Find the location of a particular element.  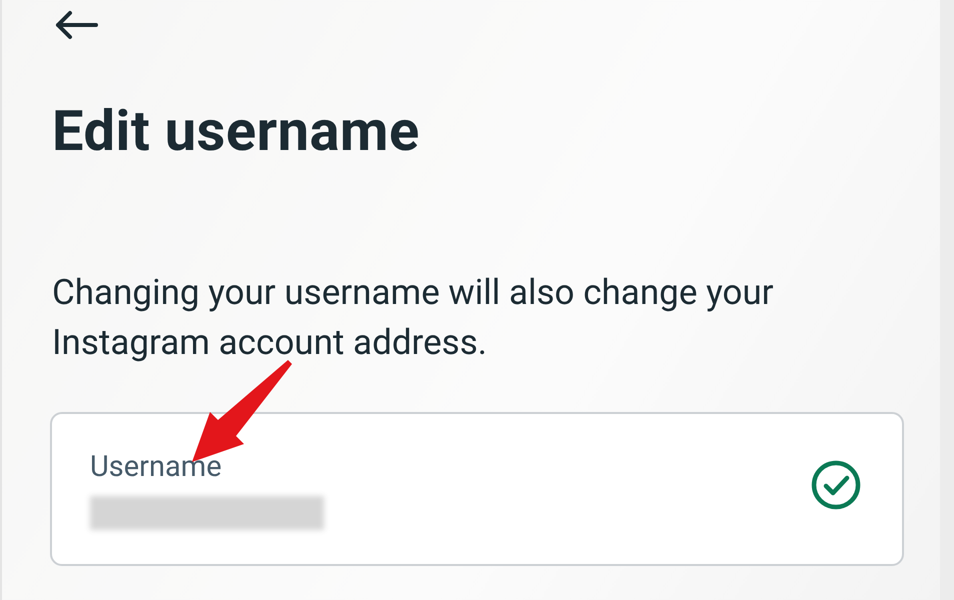

page-title: Edit username is located at coordinates (236, 131).